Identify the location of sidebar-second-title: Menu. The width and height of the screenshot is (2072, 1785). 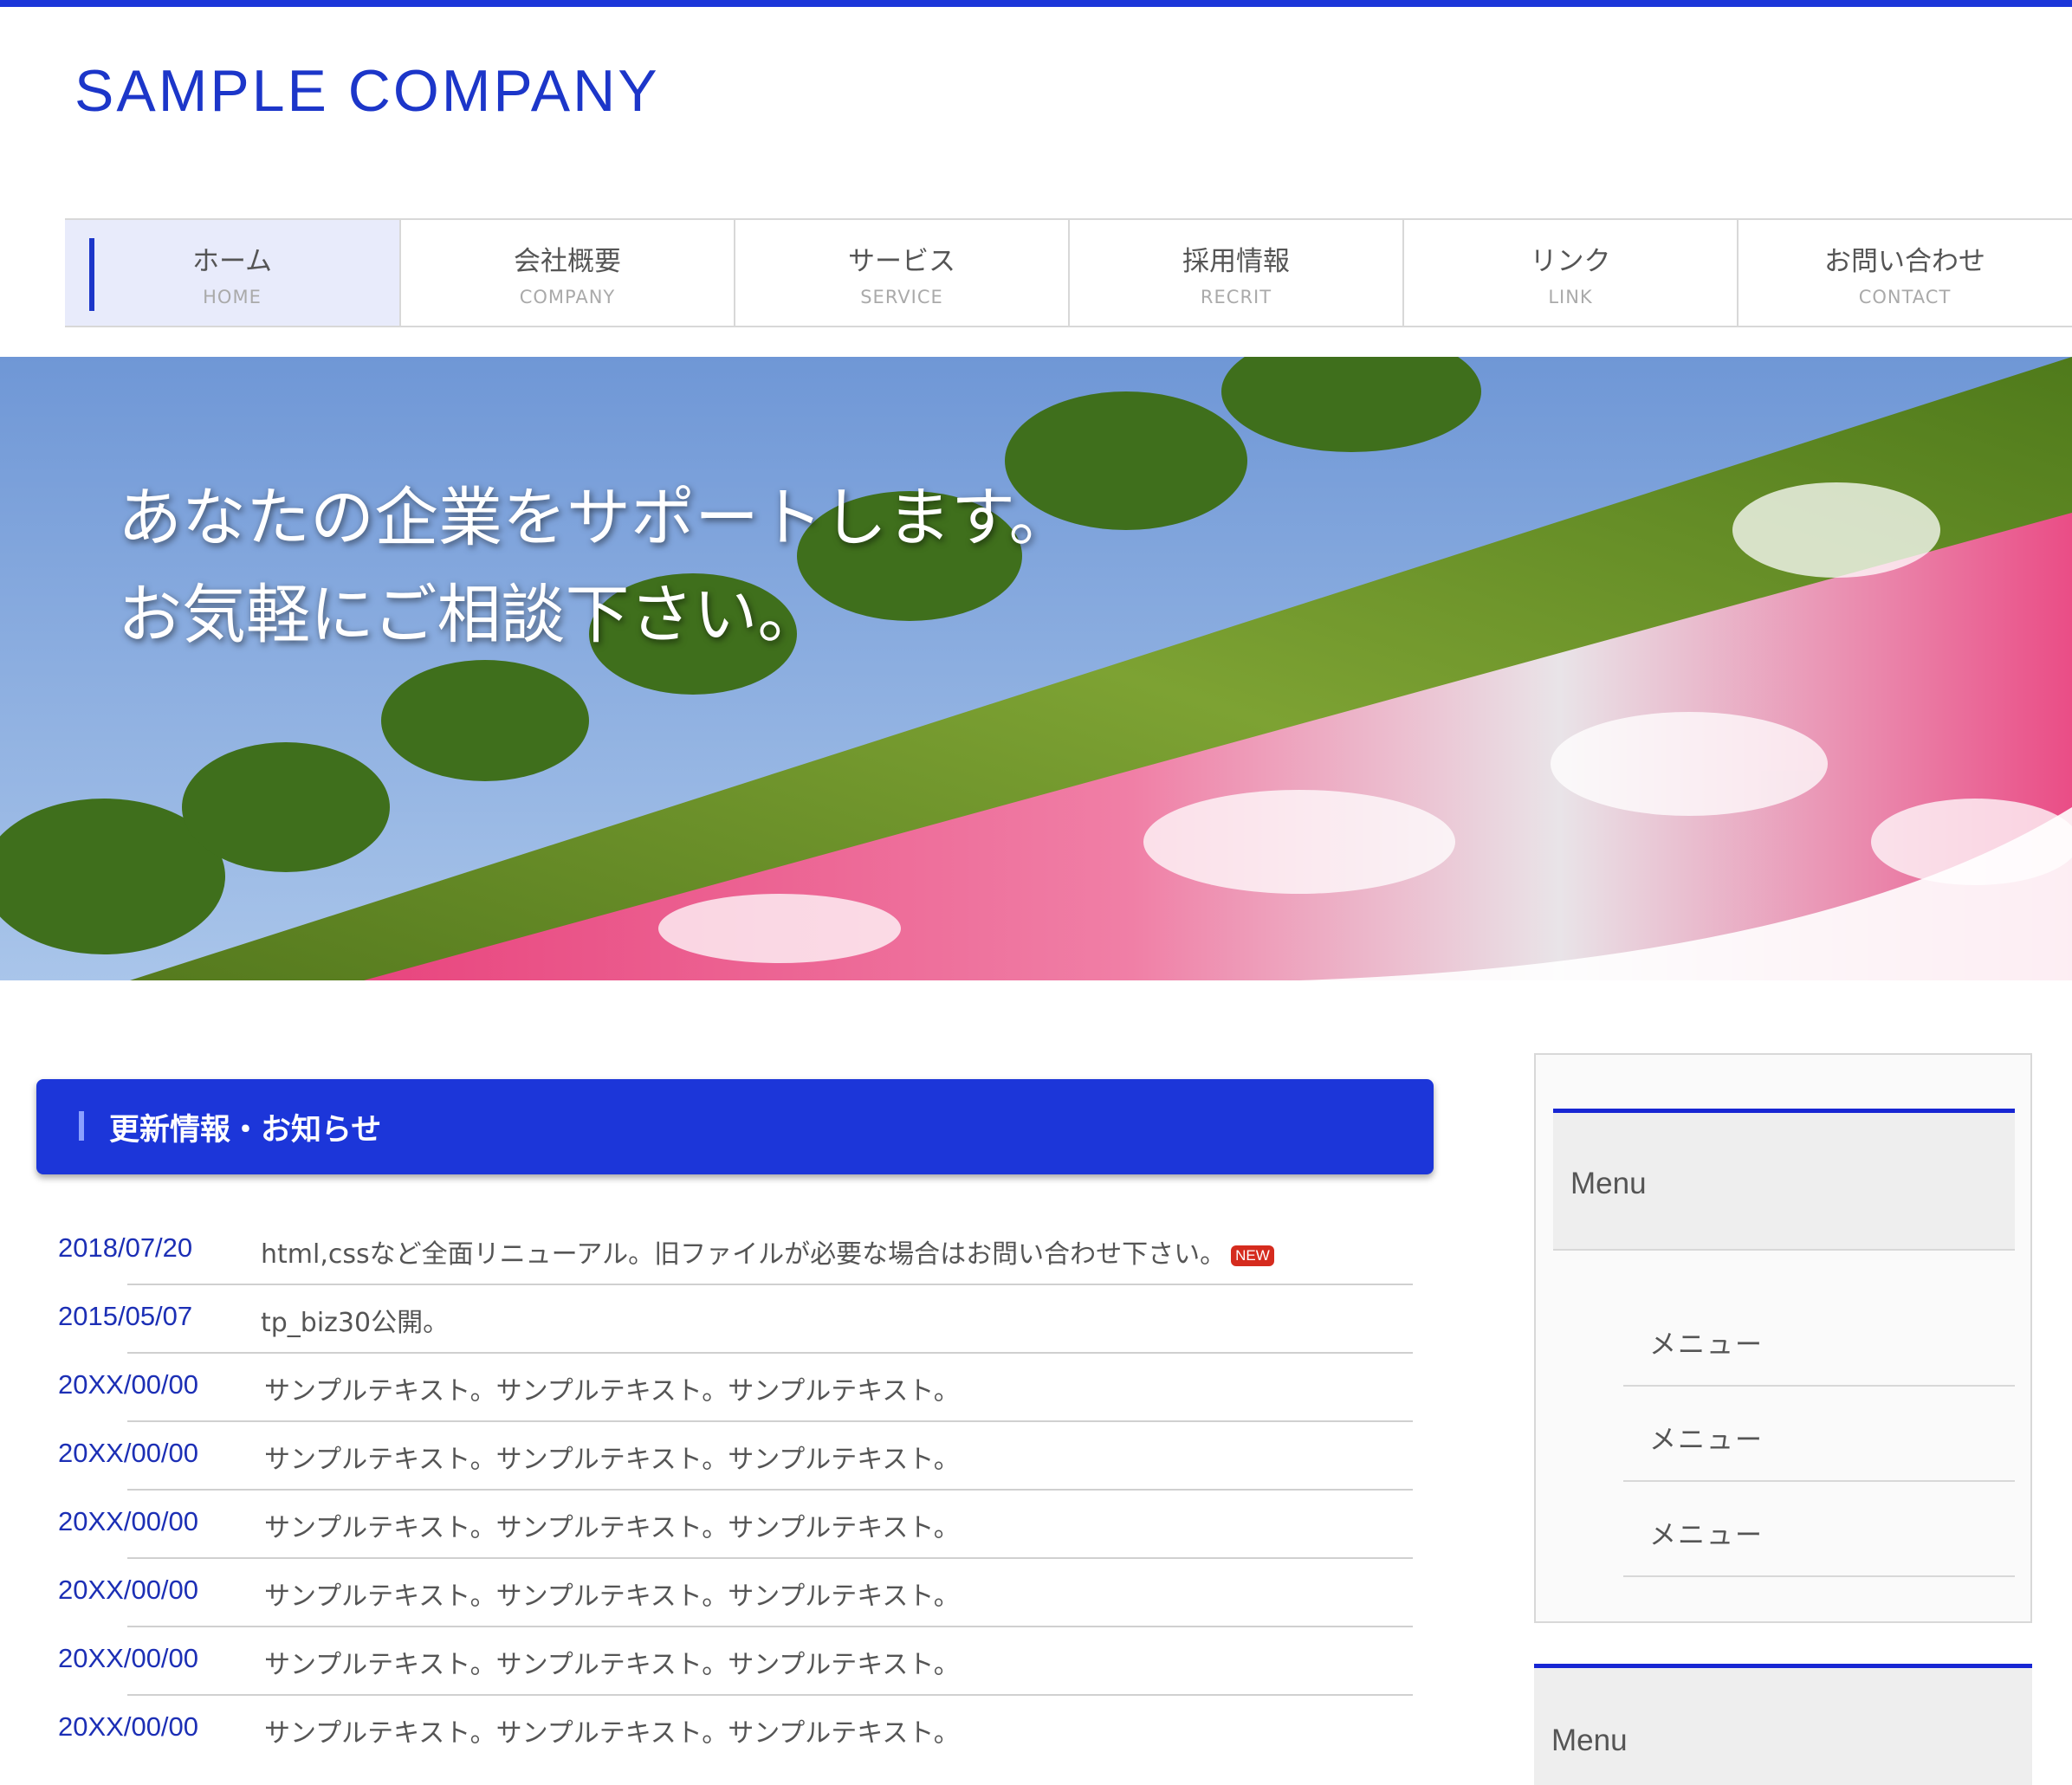
(1589, 1740).